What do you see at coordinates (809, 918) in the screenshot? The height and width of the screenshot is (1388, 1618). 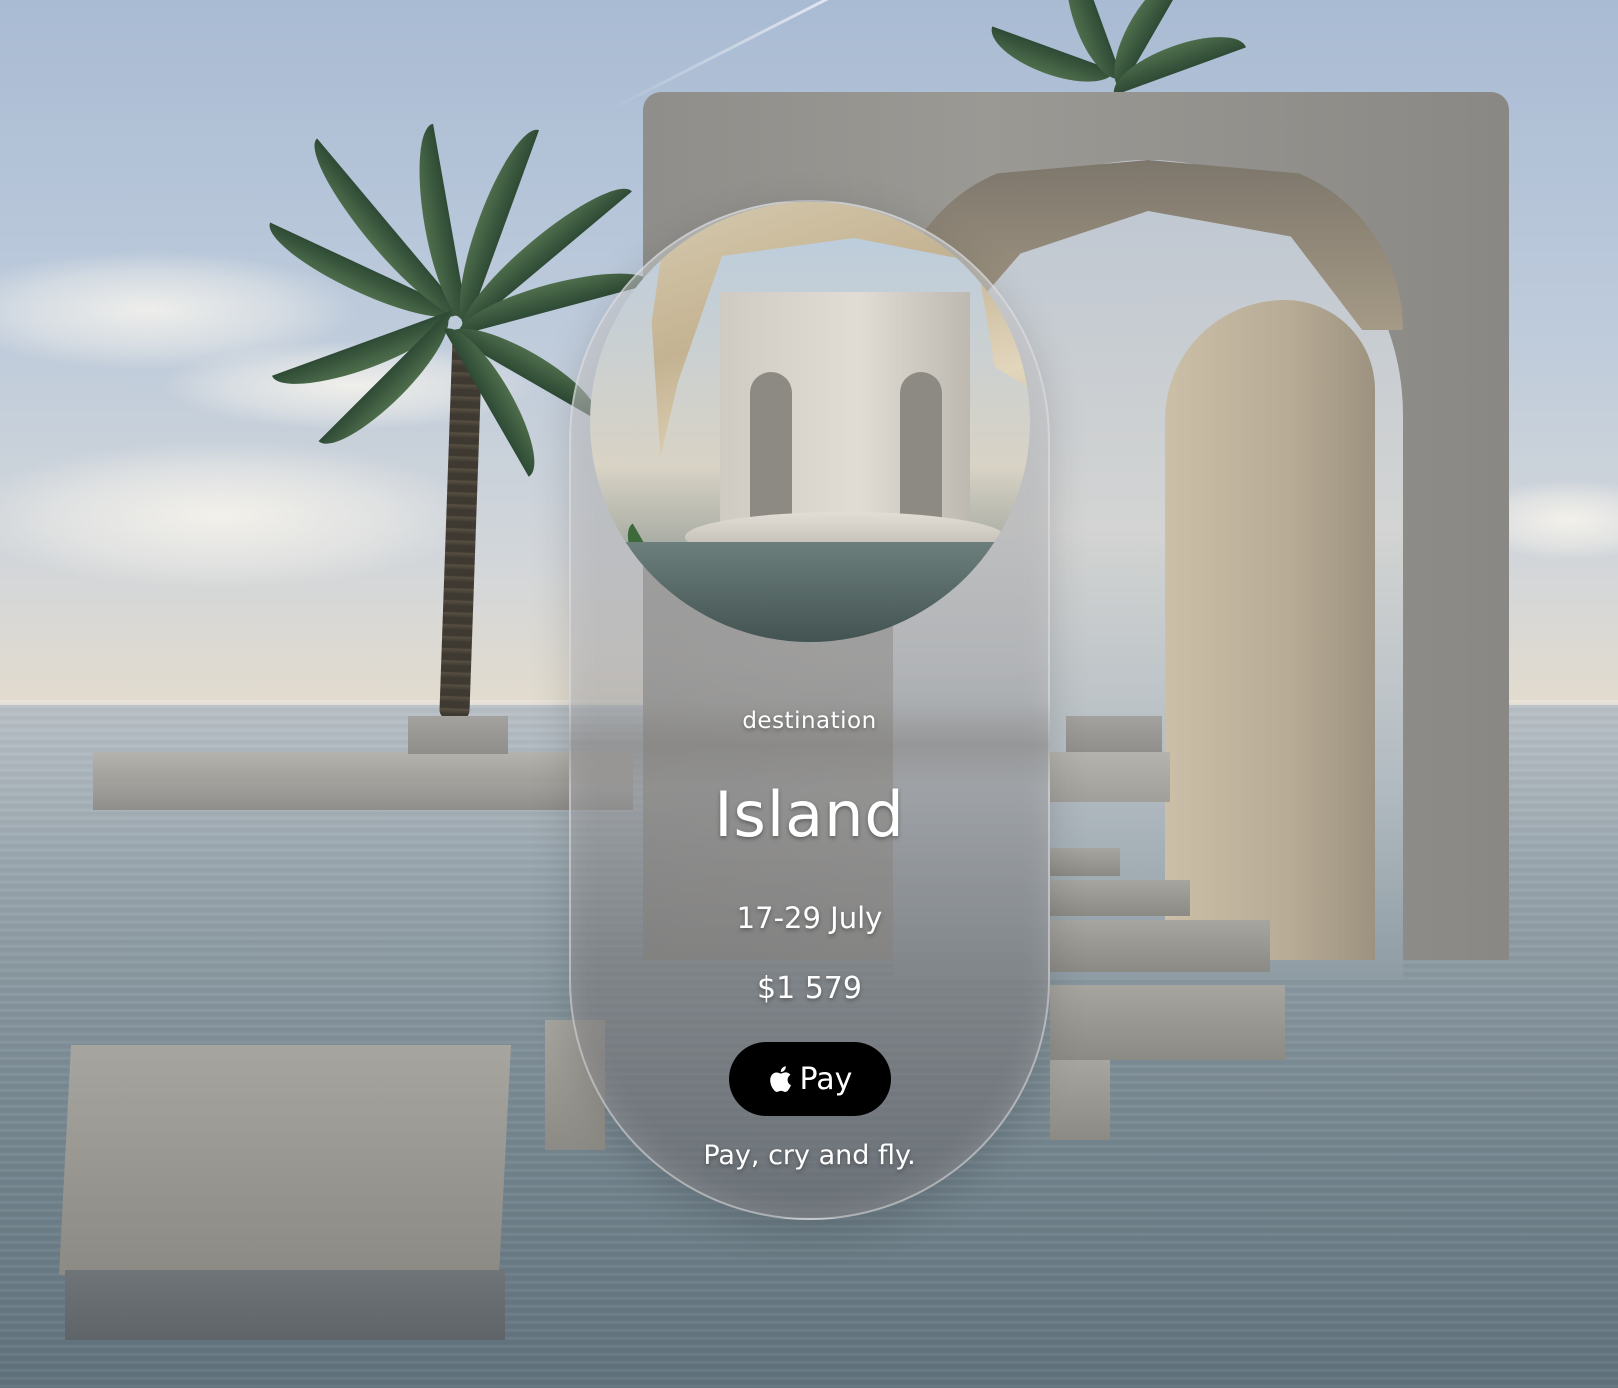 I see `travel-dates: 17-29 July` at bounding box center [809, 918].